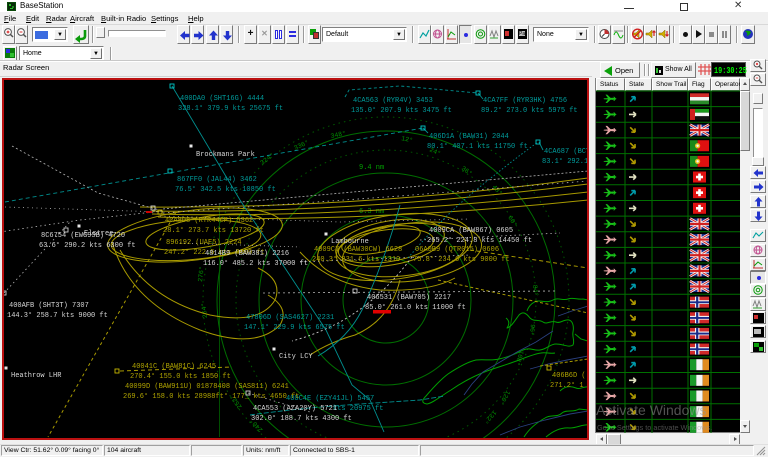 The width and height of the screenshot is (768, 457). I want to click on svg-text: 63.6° 290.2 kts 6300 ft, so click(87, 245).